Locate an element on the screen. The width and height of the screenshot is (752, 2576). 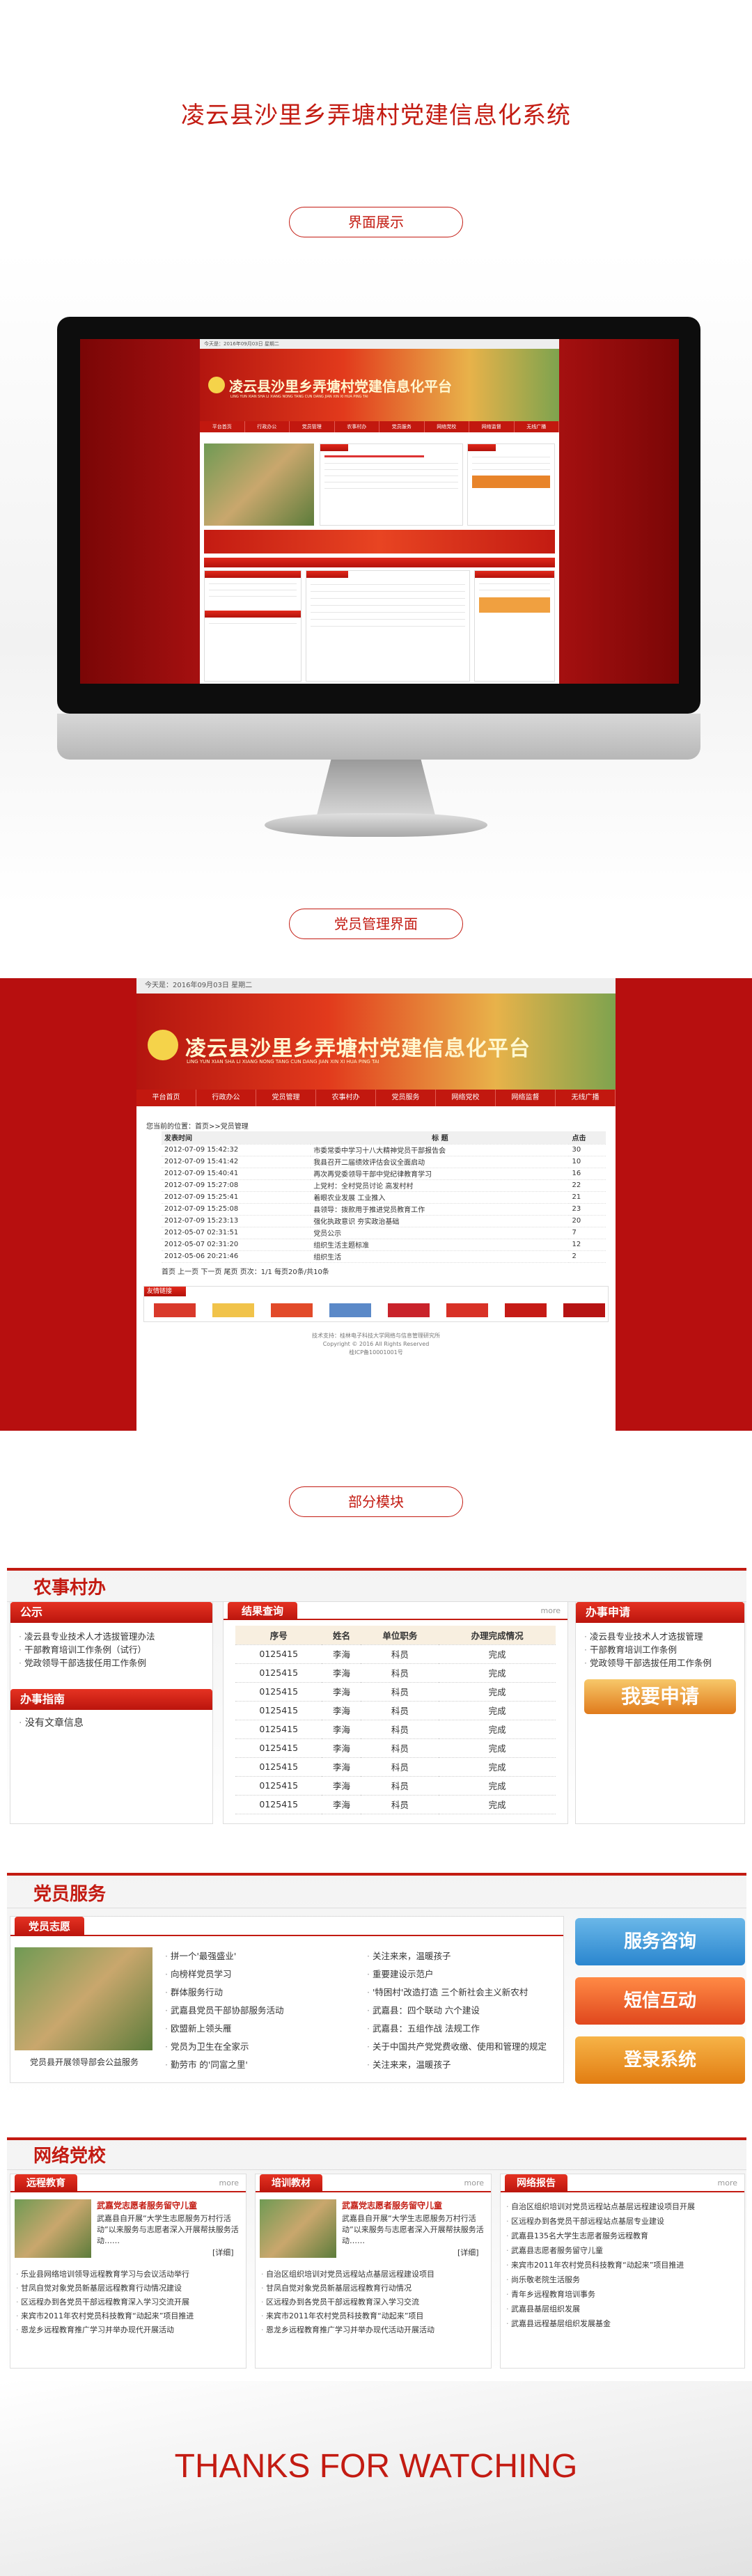
list-item: 凌云县专业技术人才选拔管理办法 is located at coordinates (111, 1636).